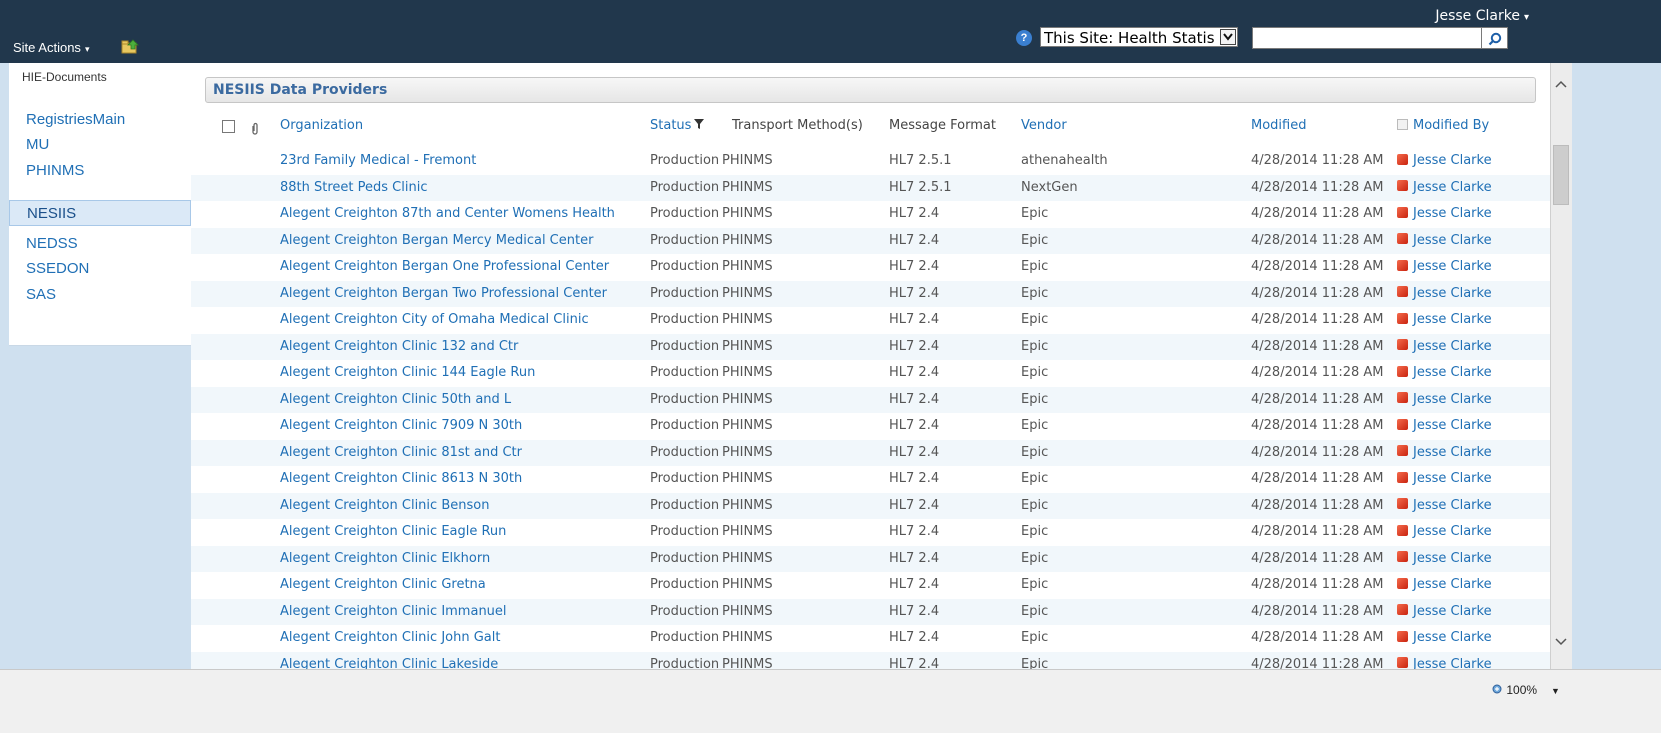 The image size is (1661, 733). What do you see at coordinates (399, 346) in the screenshot?
I see `organization-link: Alegent Creighton Clinic 132 and Ctr` at bounding box center [399, 346].